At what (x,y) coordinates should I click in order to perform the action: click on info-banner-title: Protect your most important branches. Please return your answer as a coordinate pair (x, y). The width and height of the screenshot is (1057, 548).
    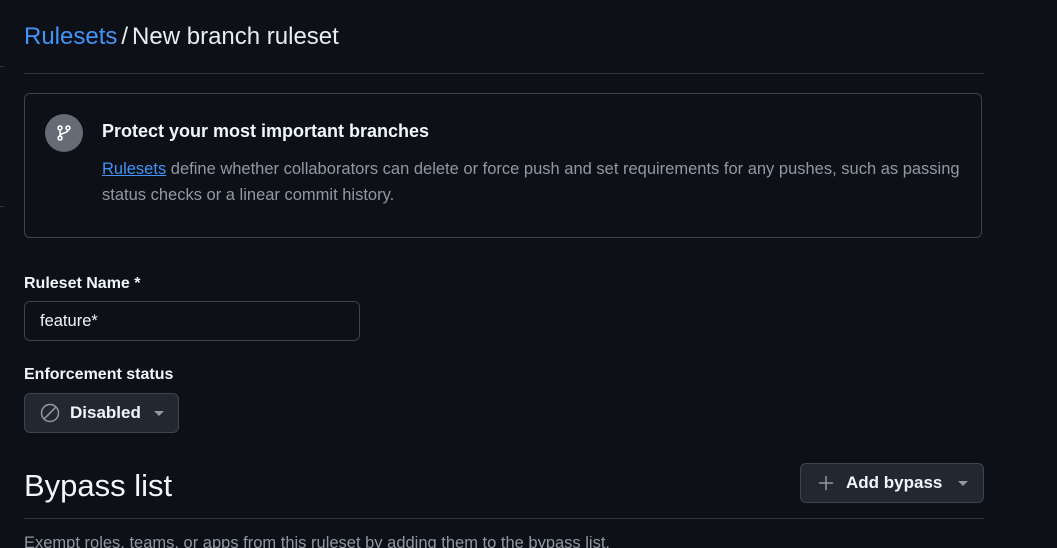
    Looking at the image, I should click on (266, 131).